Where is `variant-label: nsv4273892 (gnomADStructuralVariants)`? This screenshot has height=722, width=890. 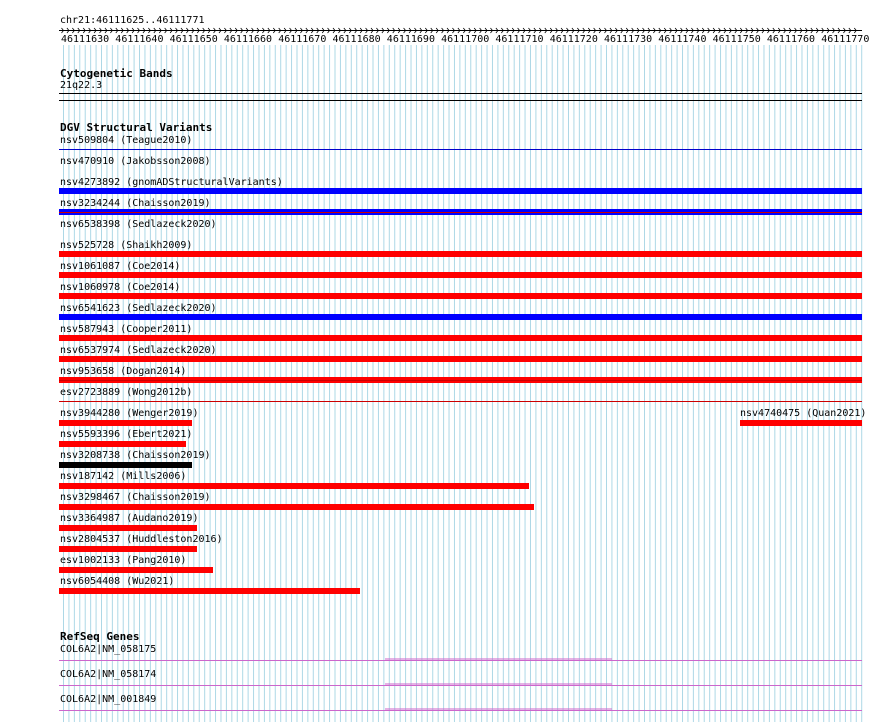 variant-label: nsv4273892 (gnomADStructuralVariants) is located at coordinates (171, 183).